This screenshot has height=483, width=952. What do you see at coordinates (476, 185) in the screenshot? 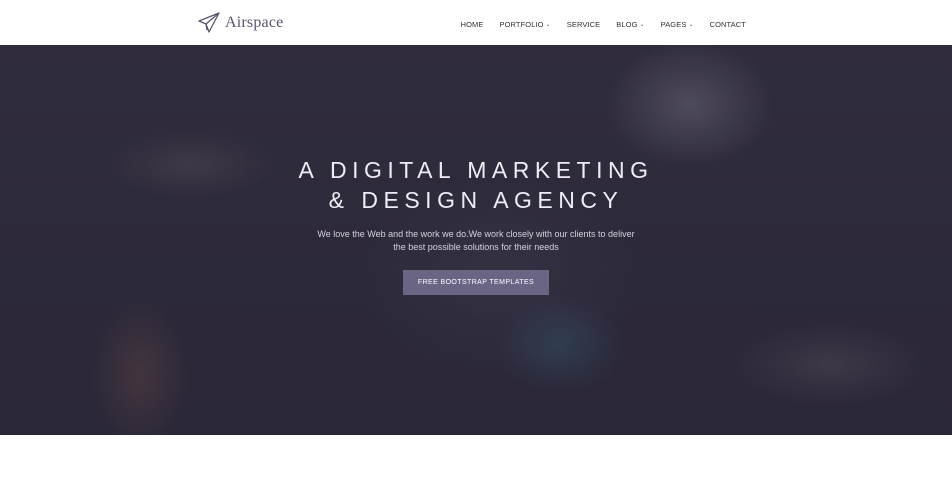
I see `hero-title: A DIGITAL MARKETING & DESIGN AGENCY` at bounding box center [476, 185].